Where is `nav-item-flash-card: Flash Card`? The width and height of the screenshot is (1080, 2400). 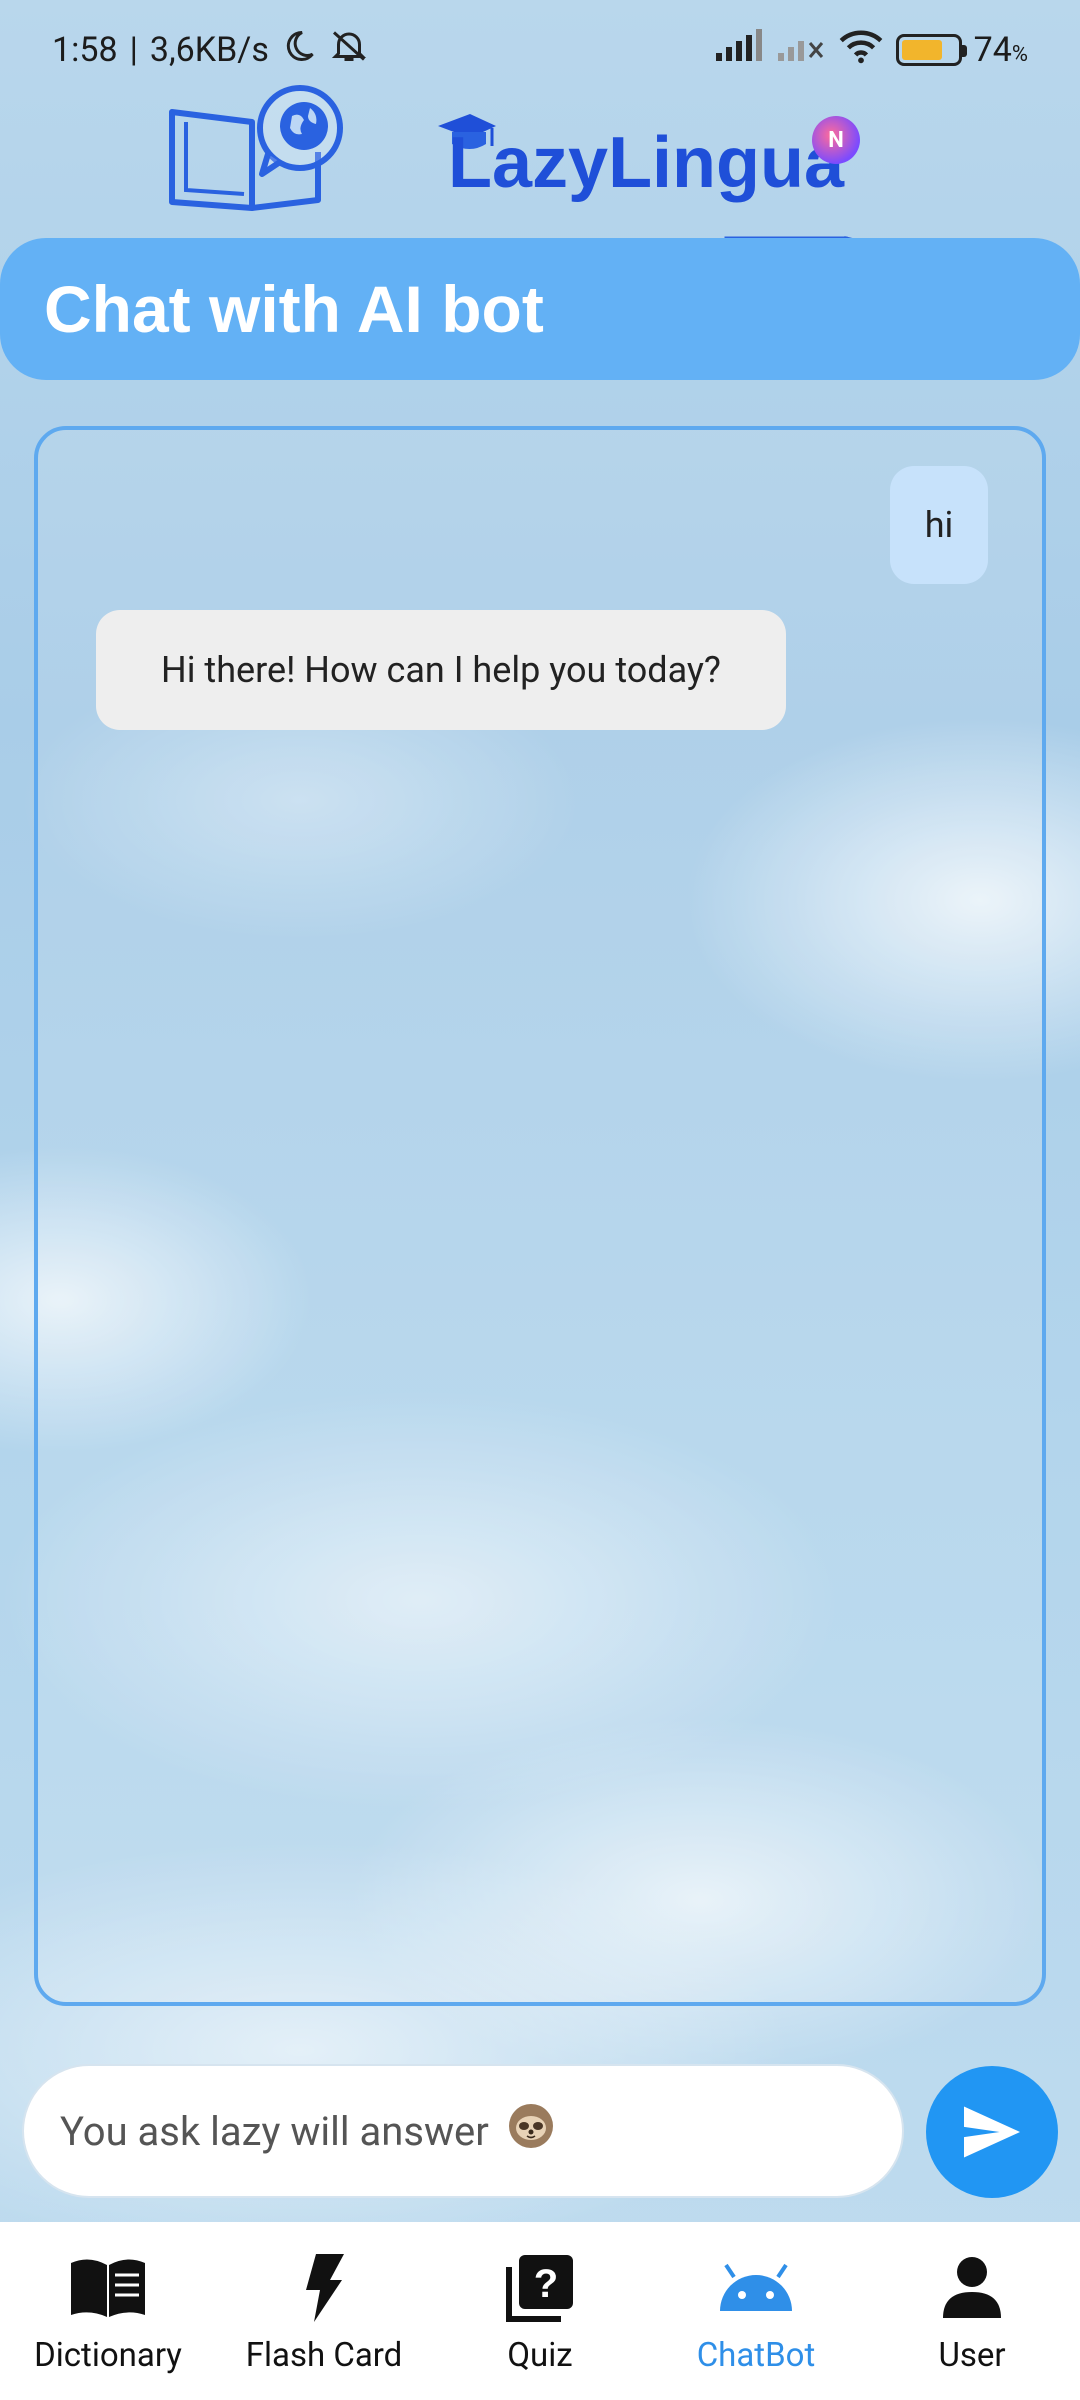 nav-item-flash-card: Flash Card is located at coordinates (324, 2311).